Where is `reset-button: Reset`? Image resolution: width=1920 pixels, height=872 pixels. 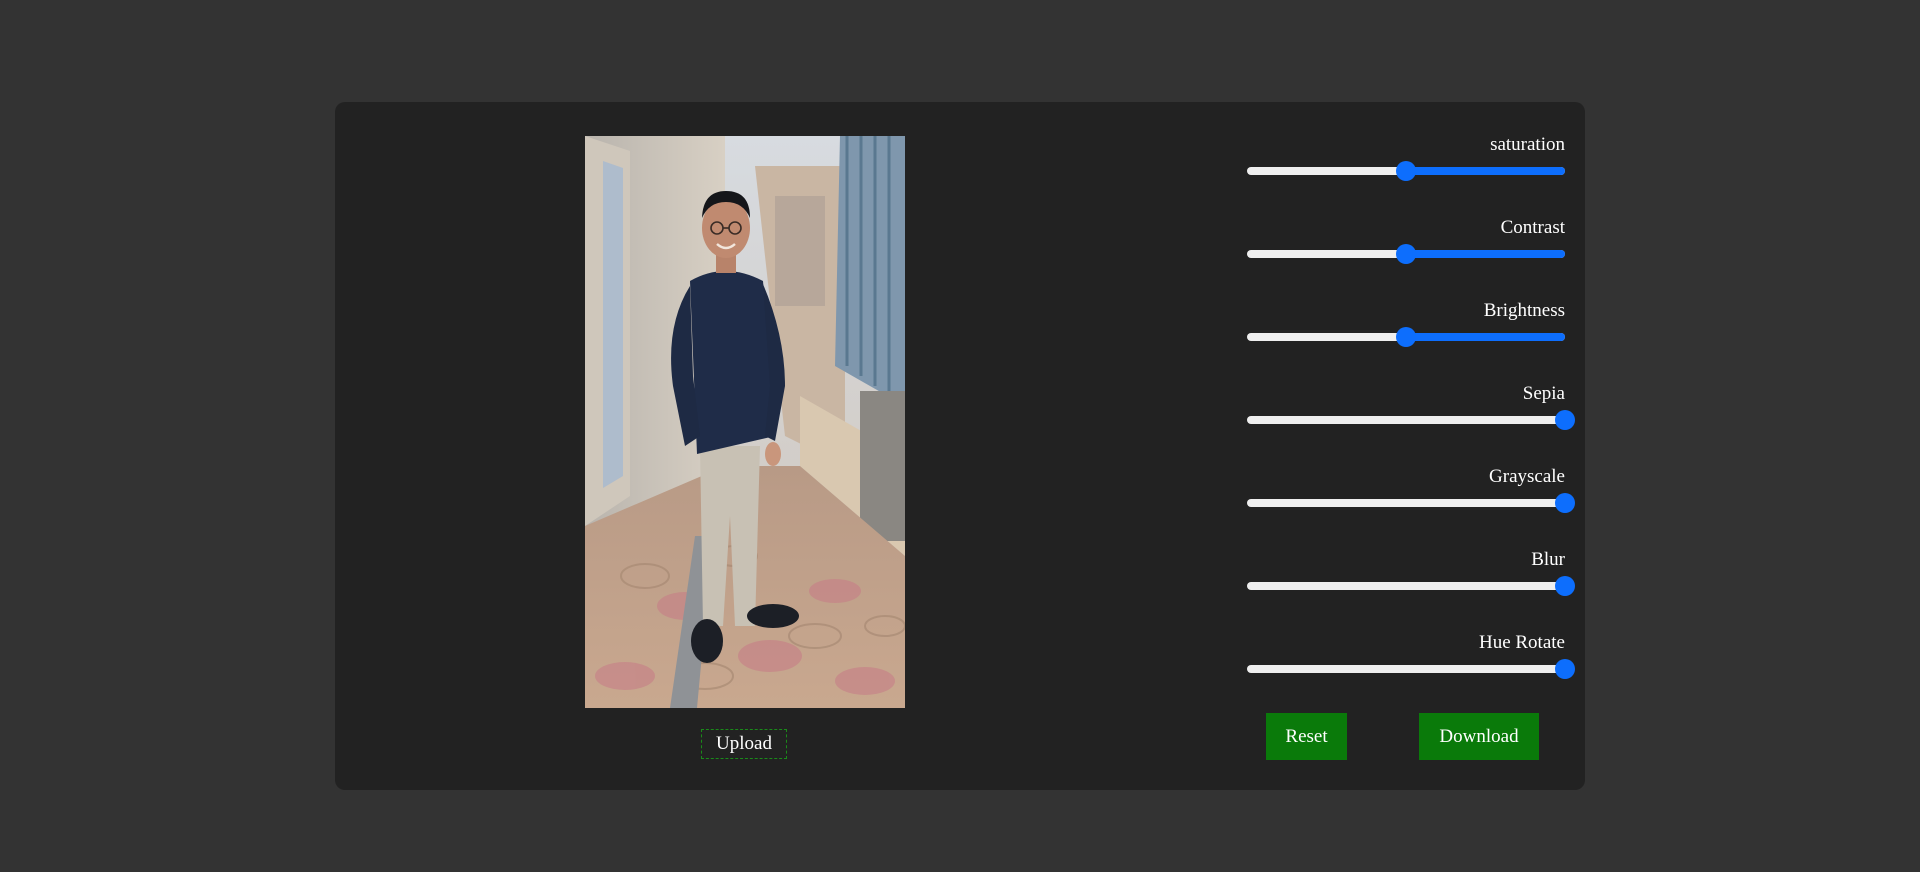 reset-button: Reset is located at coordinates (1306, 736).